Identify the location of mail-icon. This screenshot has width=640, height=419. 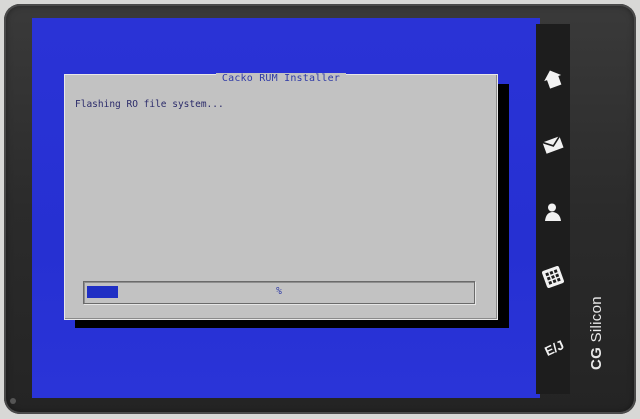
(553, 144).